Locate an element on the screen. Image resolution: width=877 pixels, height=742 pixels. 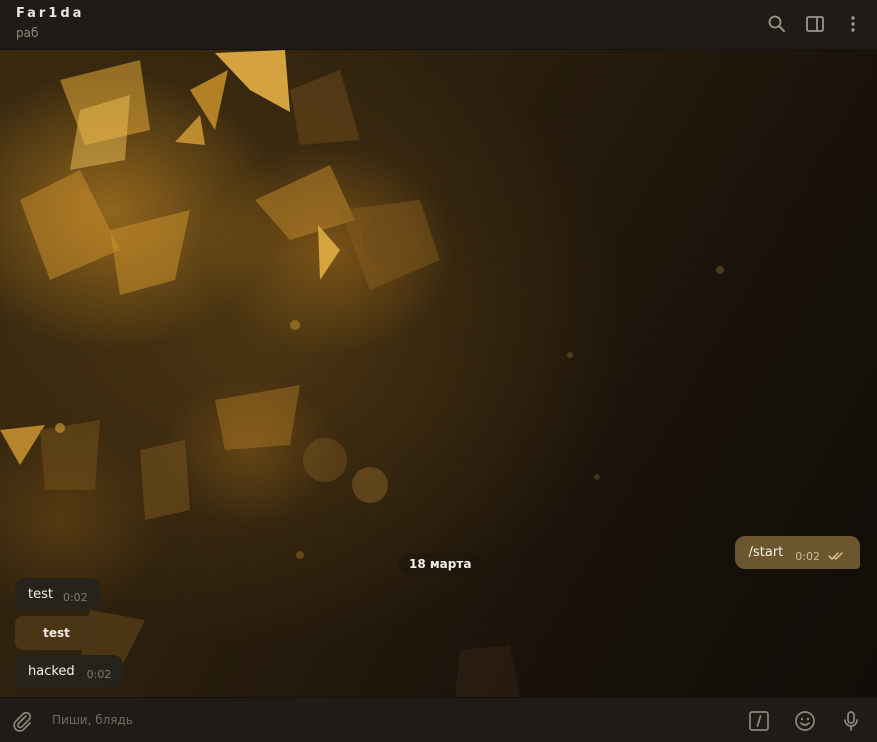
voice-message-button is located at coordinates (851, 721).